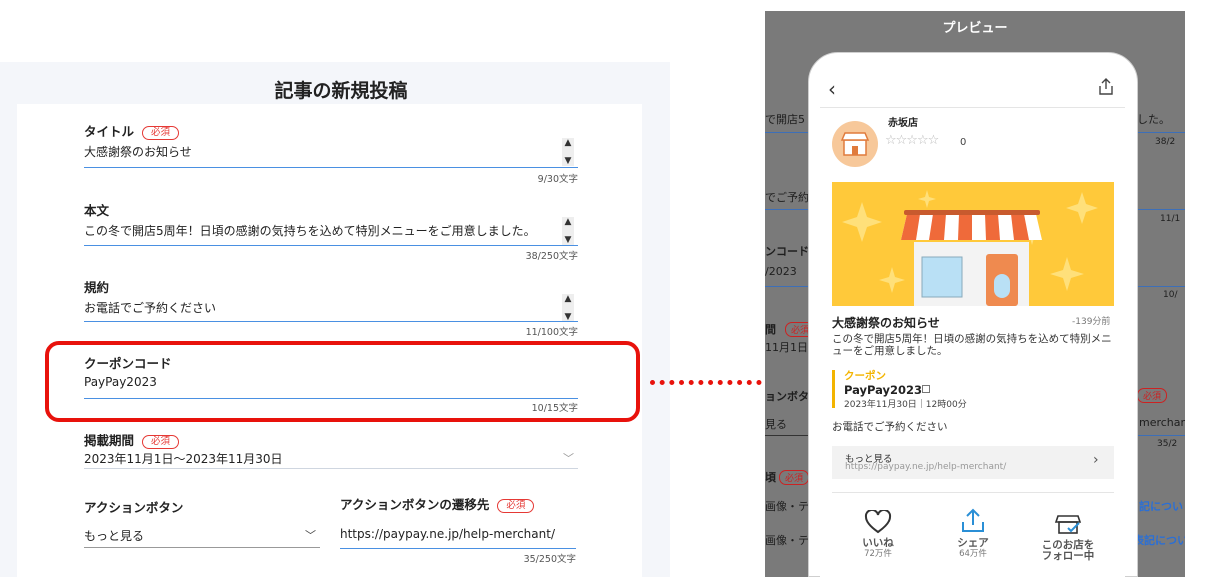 This screenshot has height=577, width=1223. Describe the element at coordinates (770, 477) in the screenshot. I see `bg-text: 頃` at that location.